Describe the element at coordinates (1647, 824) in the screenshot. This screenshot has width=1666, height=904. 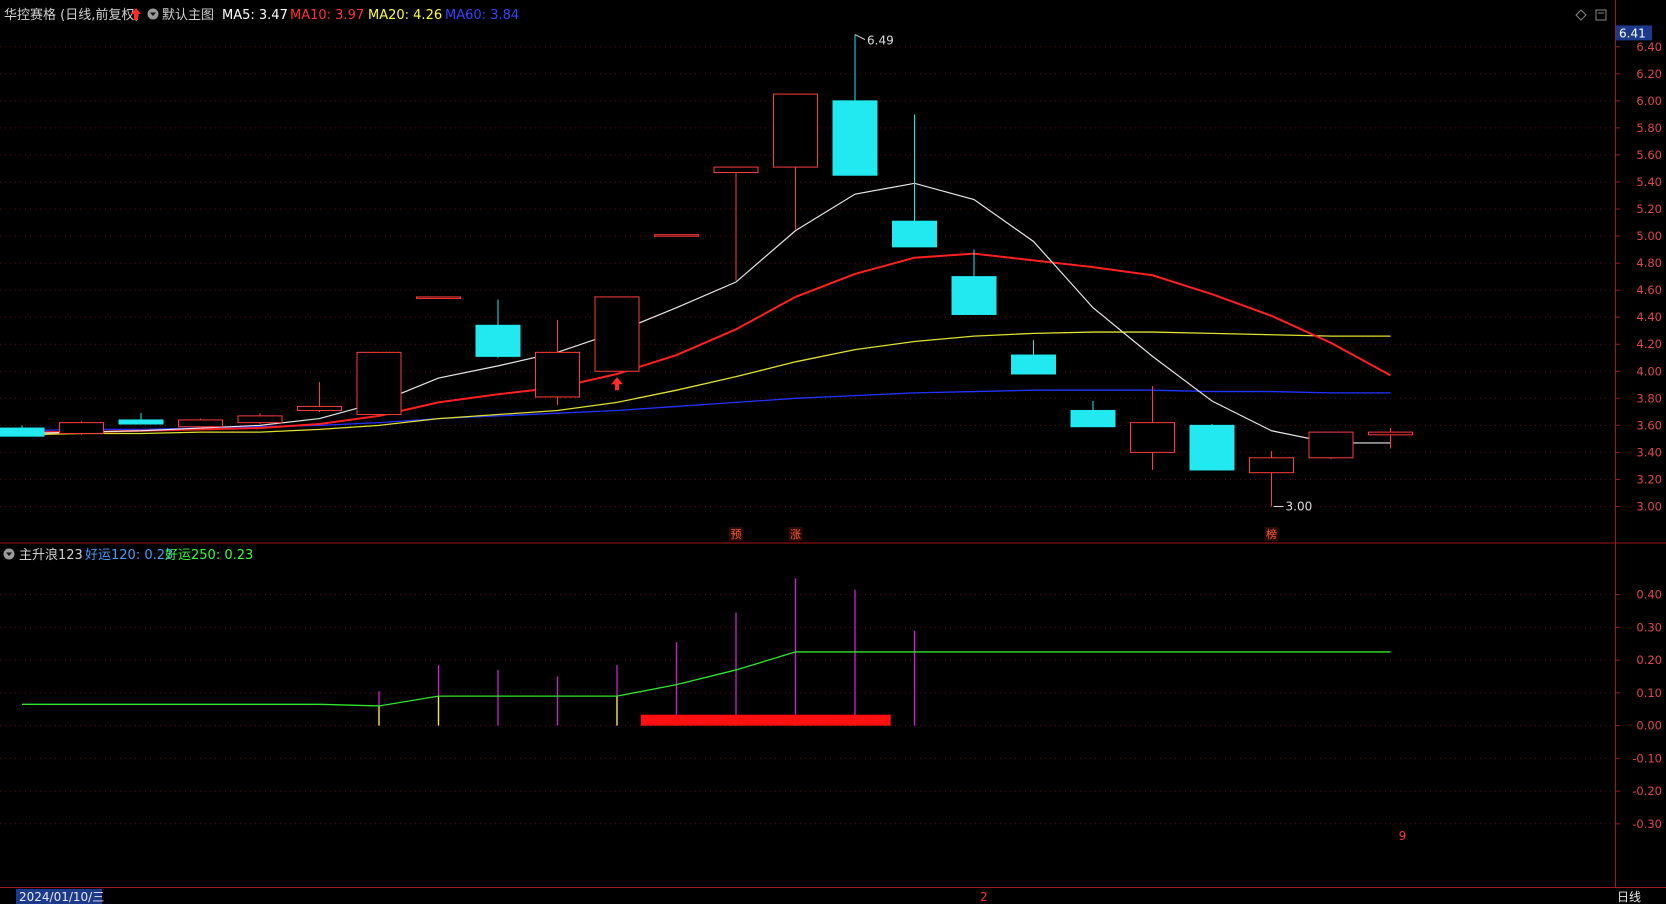
I see `indicator-tick-label: -0.30` at that location.